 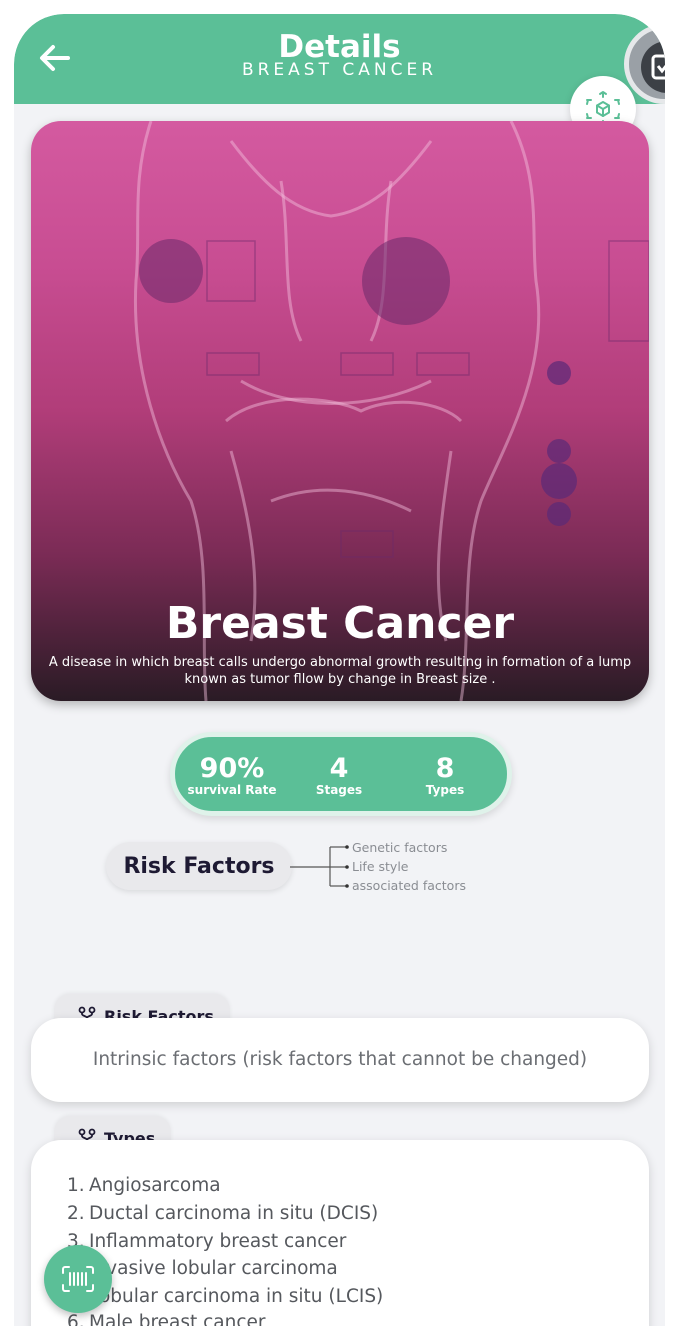 What do you see at coordinates (76, 1319) in the screenshot?
I see `list-number: 6.` at bounding box center [76, 1319].